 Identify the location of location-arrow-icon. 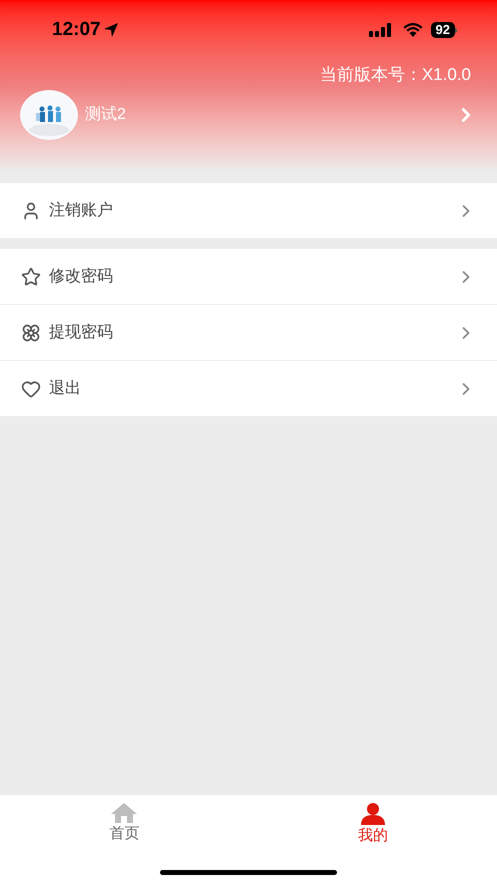
(110, 30).